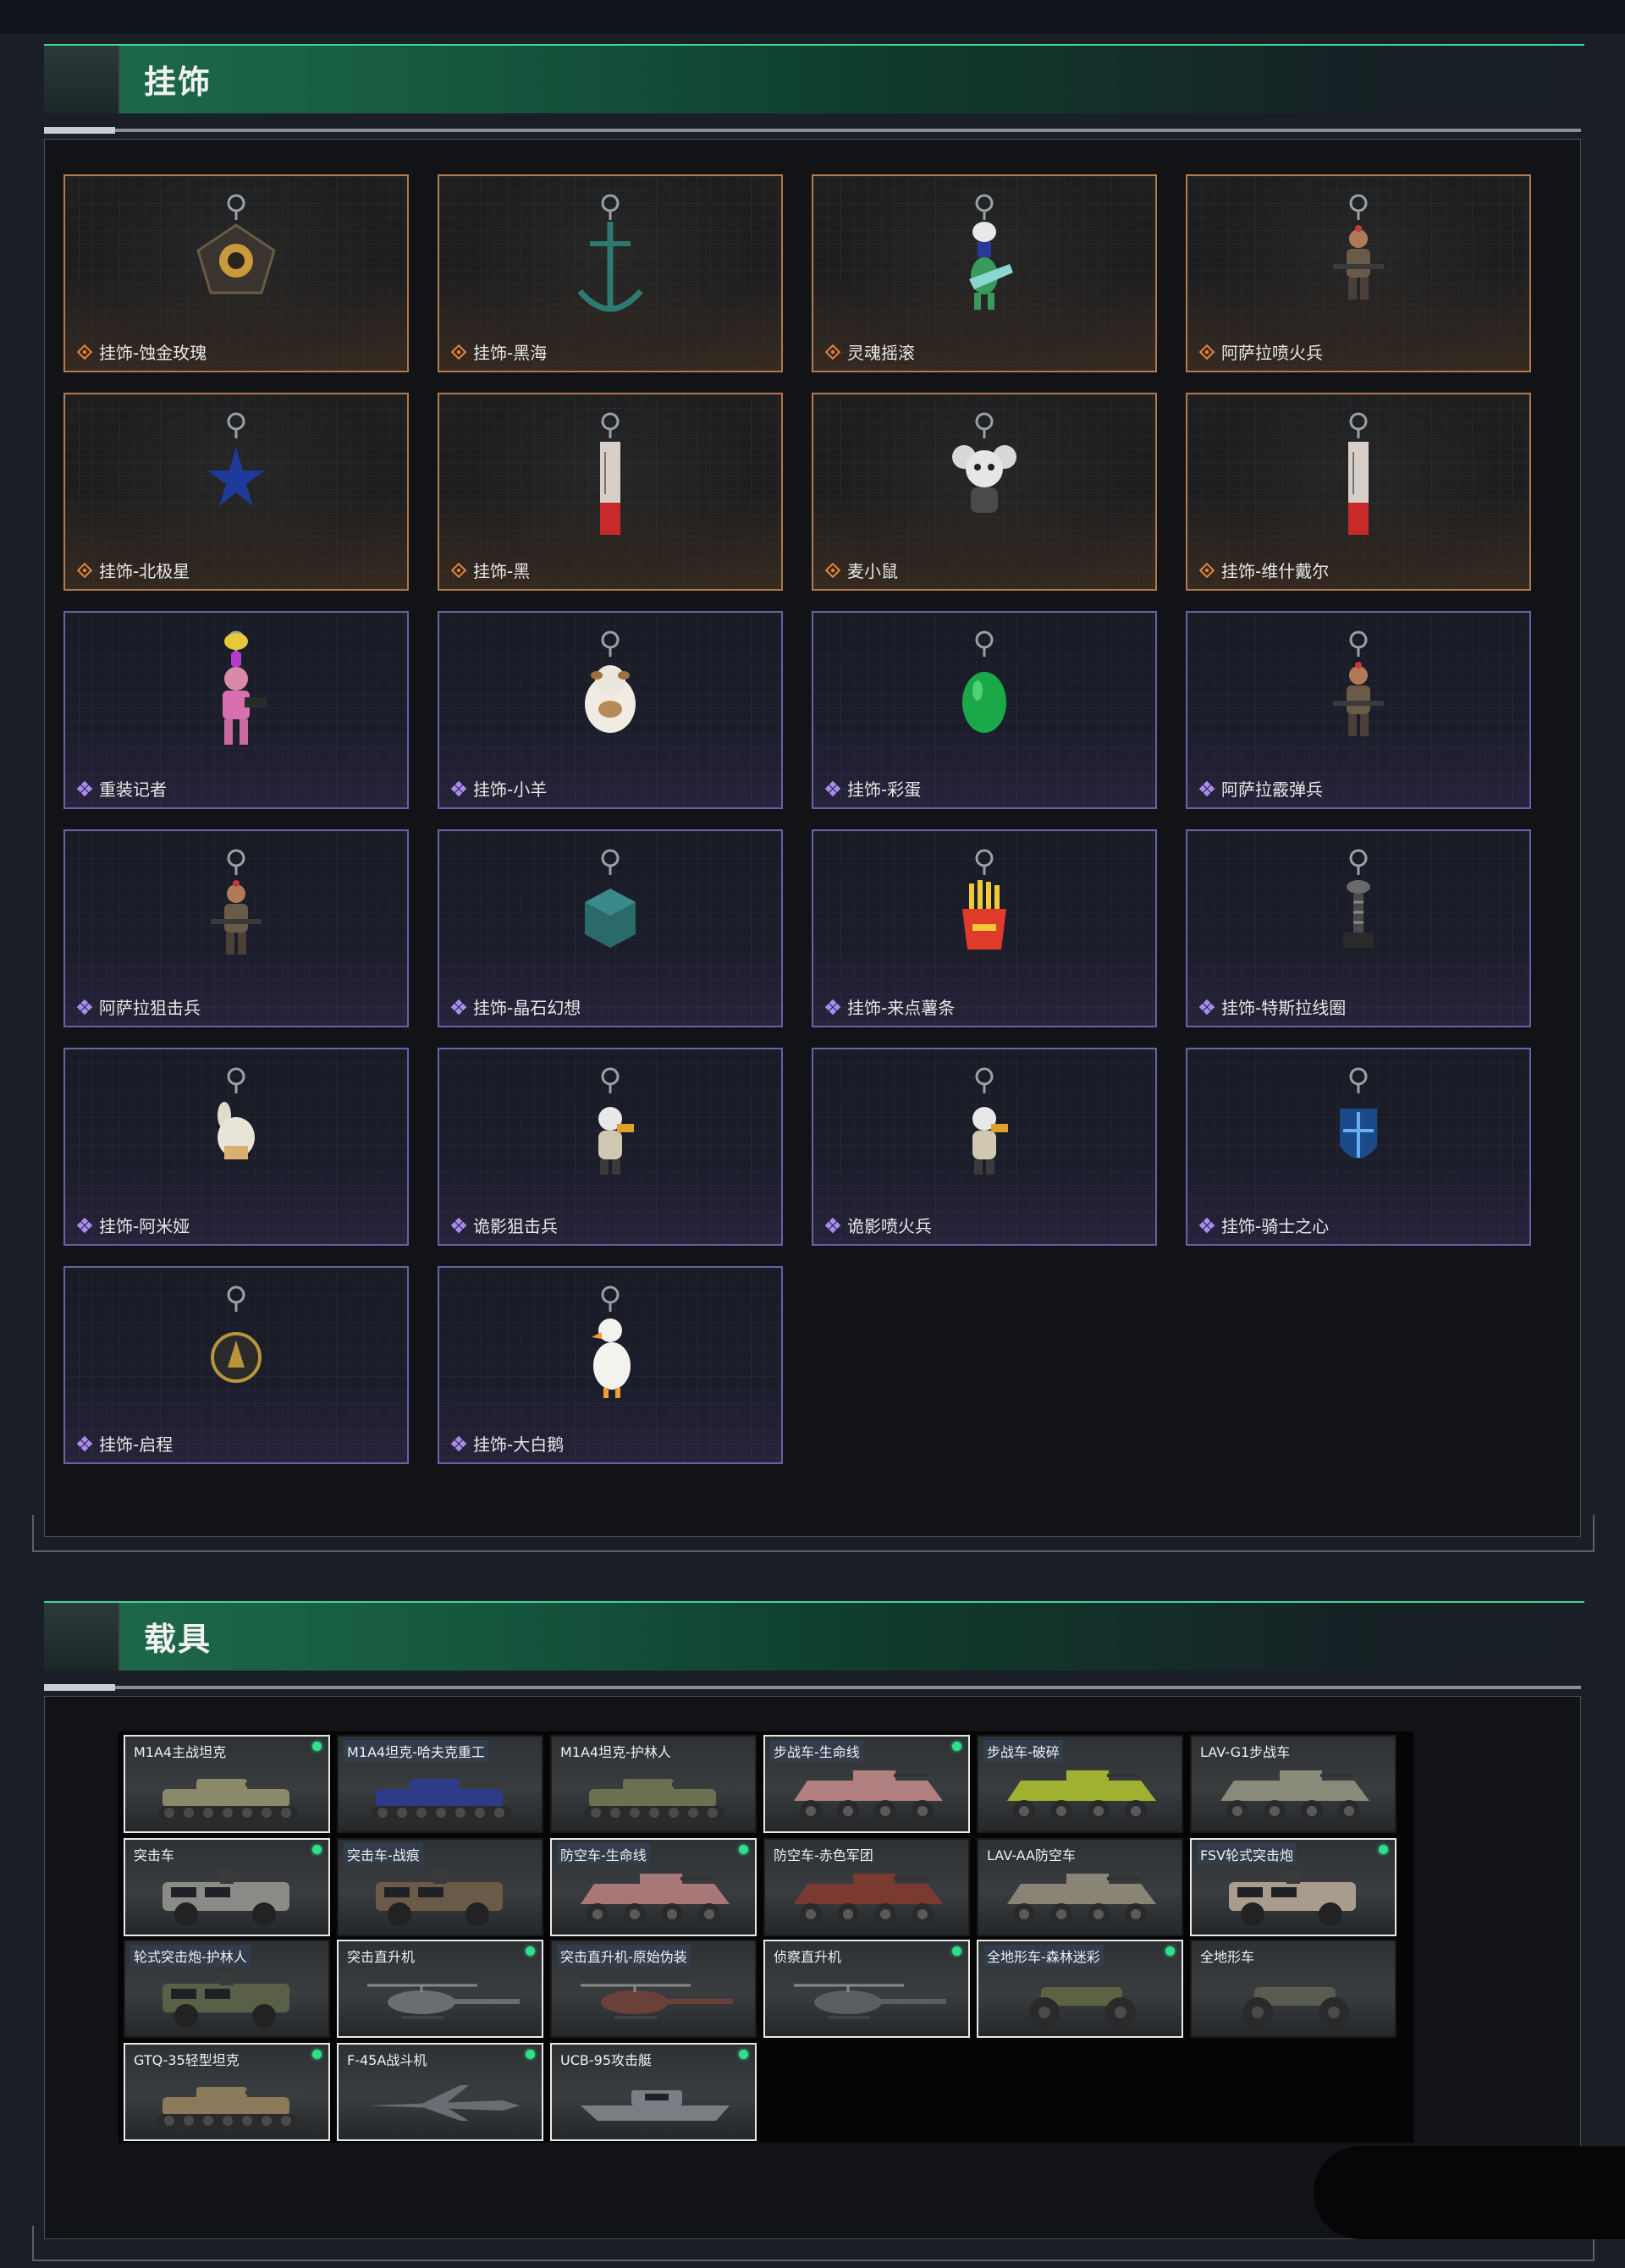 Image resolution: width=1625 pixels, height=2268 pixels. Describe the element at coordinates (381, 1957) in the screenshot. I see `vehicle-name: 突击直升机` at that location.